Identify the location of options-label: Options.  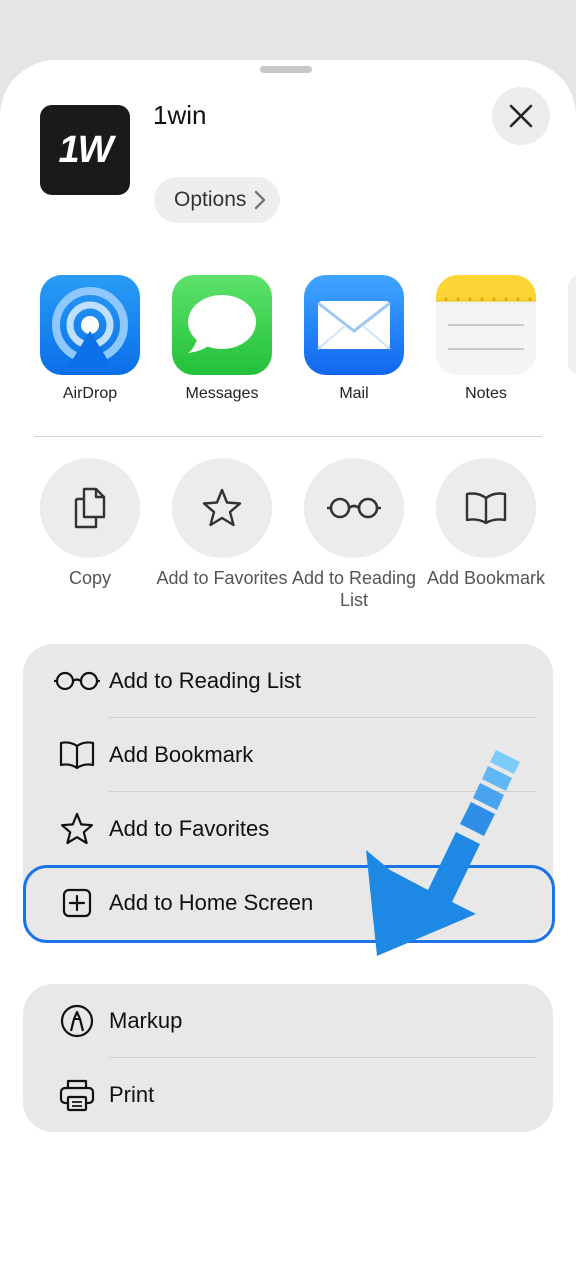
(210, 199).